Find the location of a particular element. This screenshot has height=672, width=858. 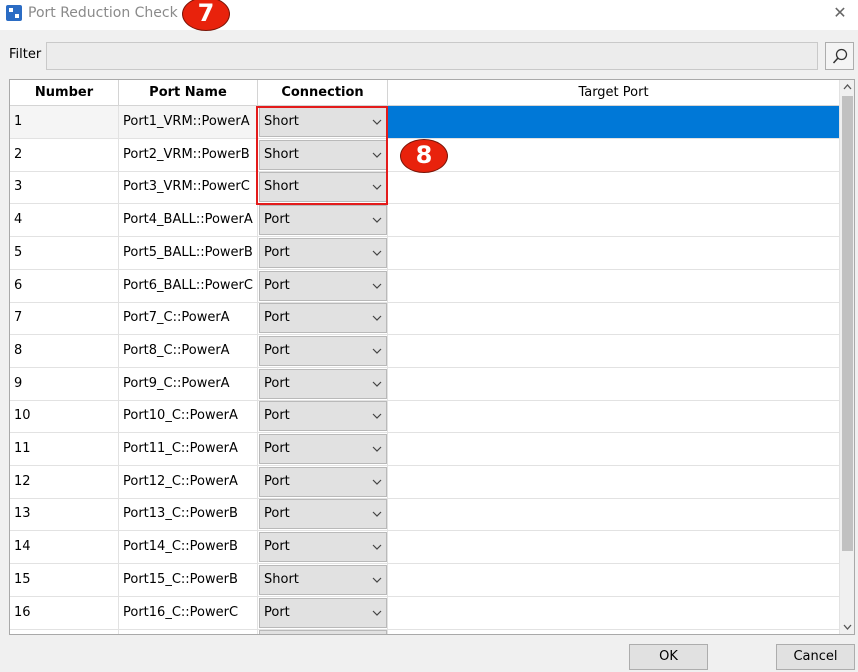

table-row: 3 Port3_VRM::PowerC Short is located at coordinates (424, 188).